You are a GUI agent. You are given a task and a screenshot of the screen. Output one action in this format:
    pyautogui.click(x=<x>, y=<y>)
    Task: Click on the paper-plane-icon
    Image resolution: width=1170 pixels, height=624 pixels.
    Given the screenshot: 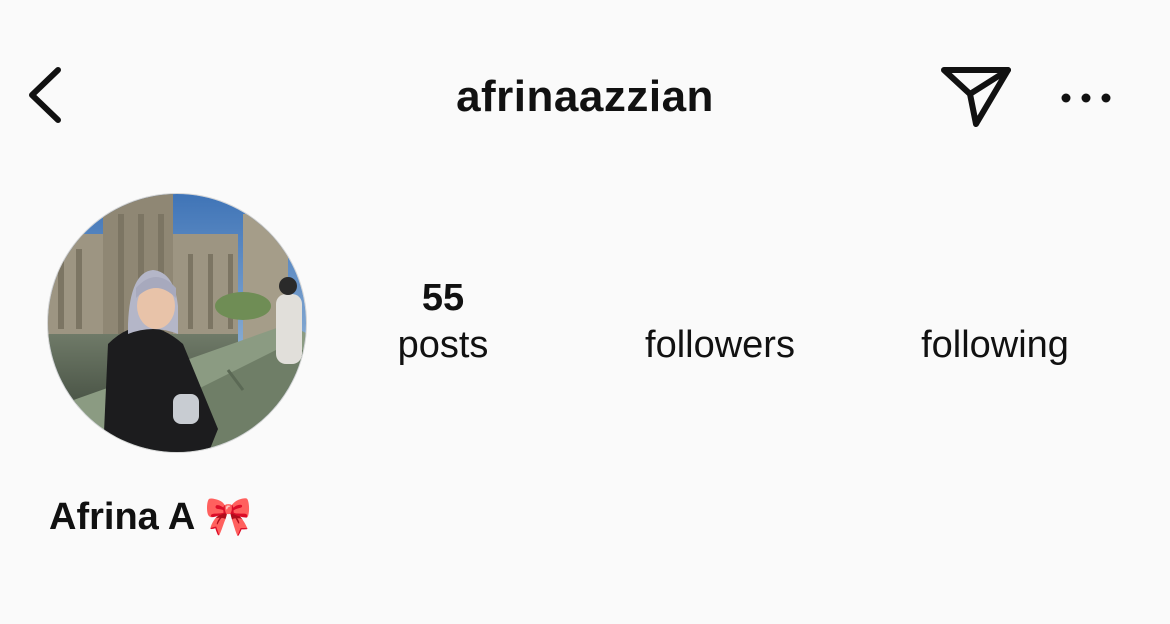 What is the action you would take?
    pyautogui.click(x=976, y=97)
    